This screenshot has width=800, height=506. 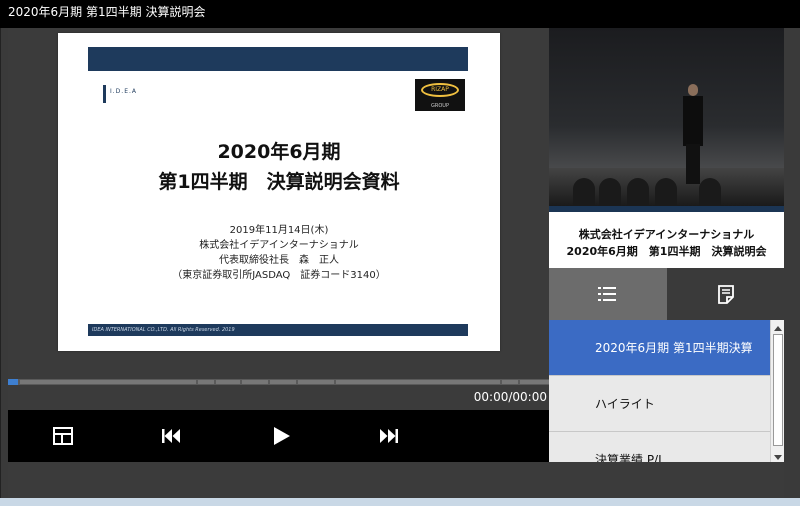 I want to click on scroll-up-icon, so click(x=777, y=326).